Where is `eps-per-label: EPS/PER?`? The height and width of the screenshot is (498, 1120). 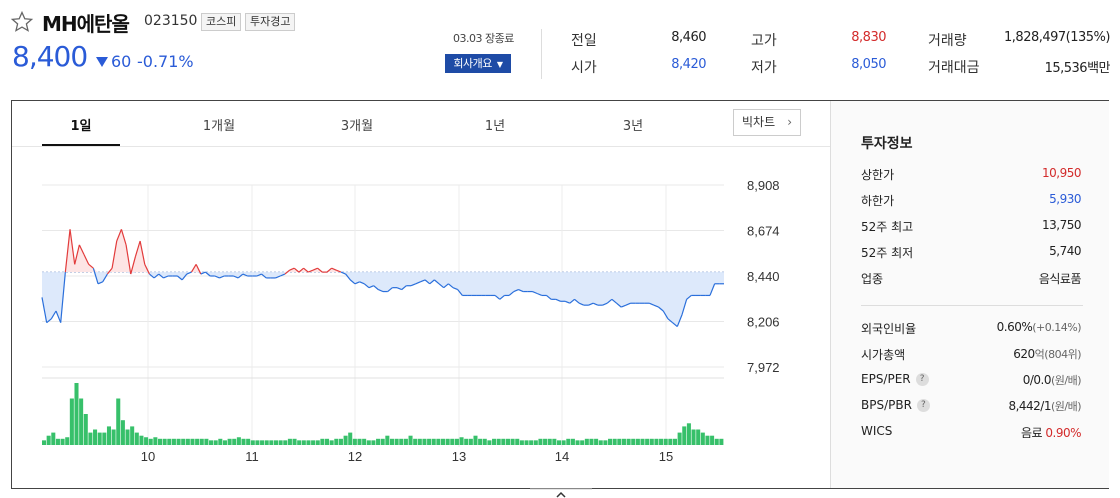 eps-per-label: EPS/PER? is located at coordinates (895, 379).